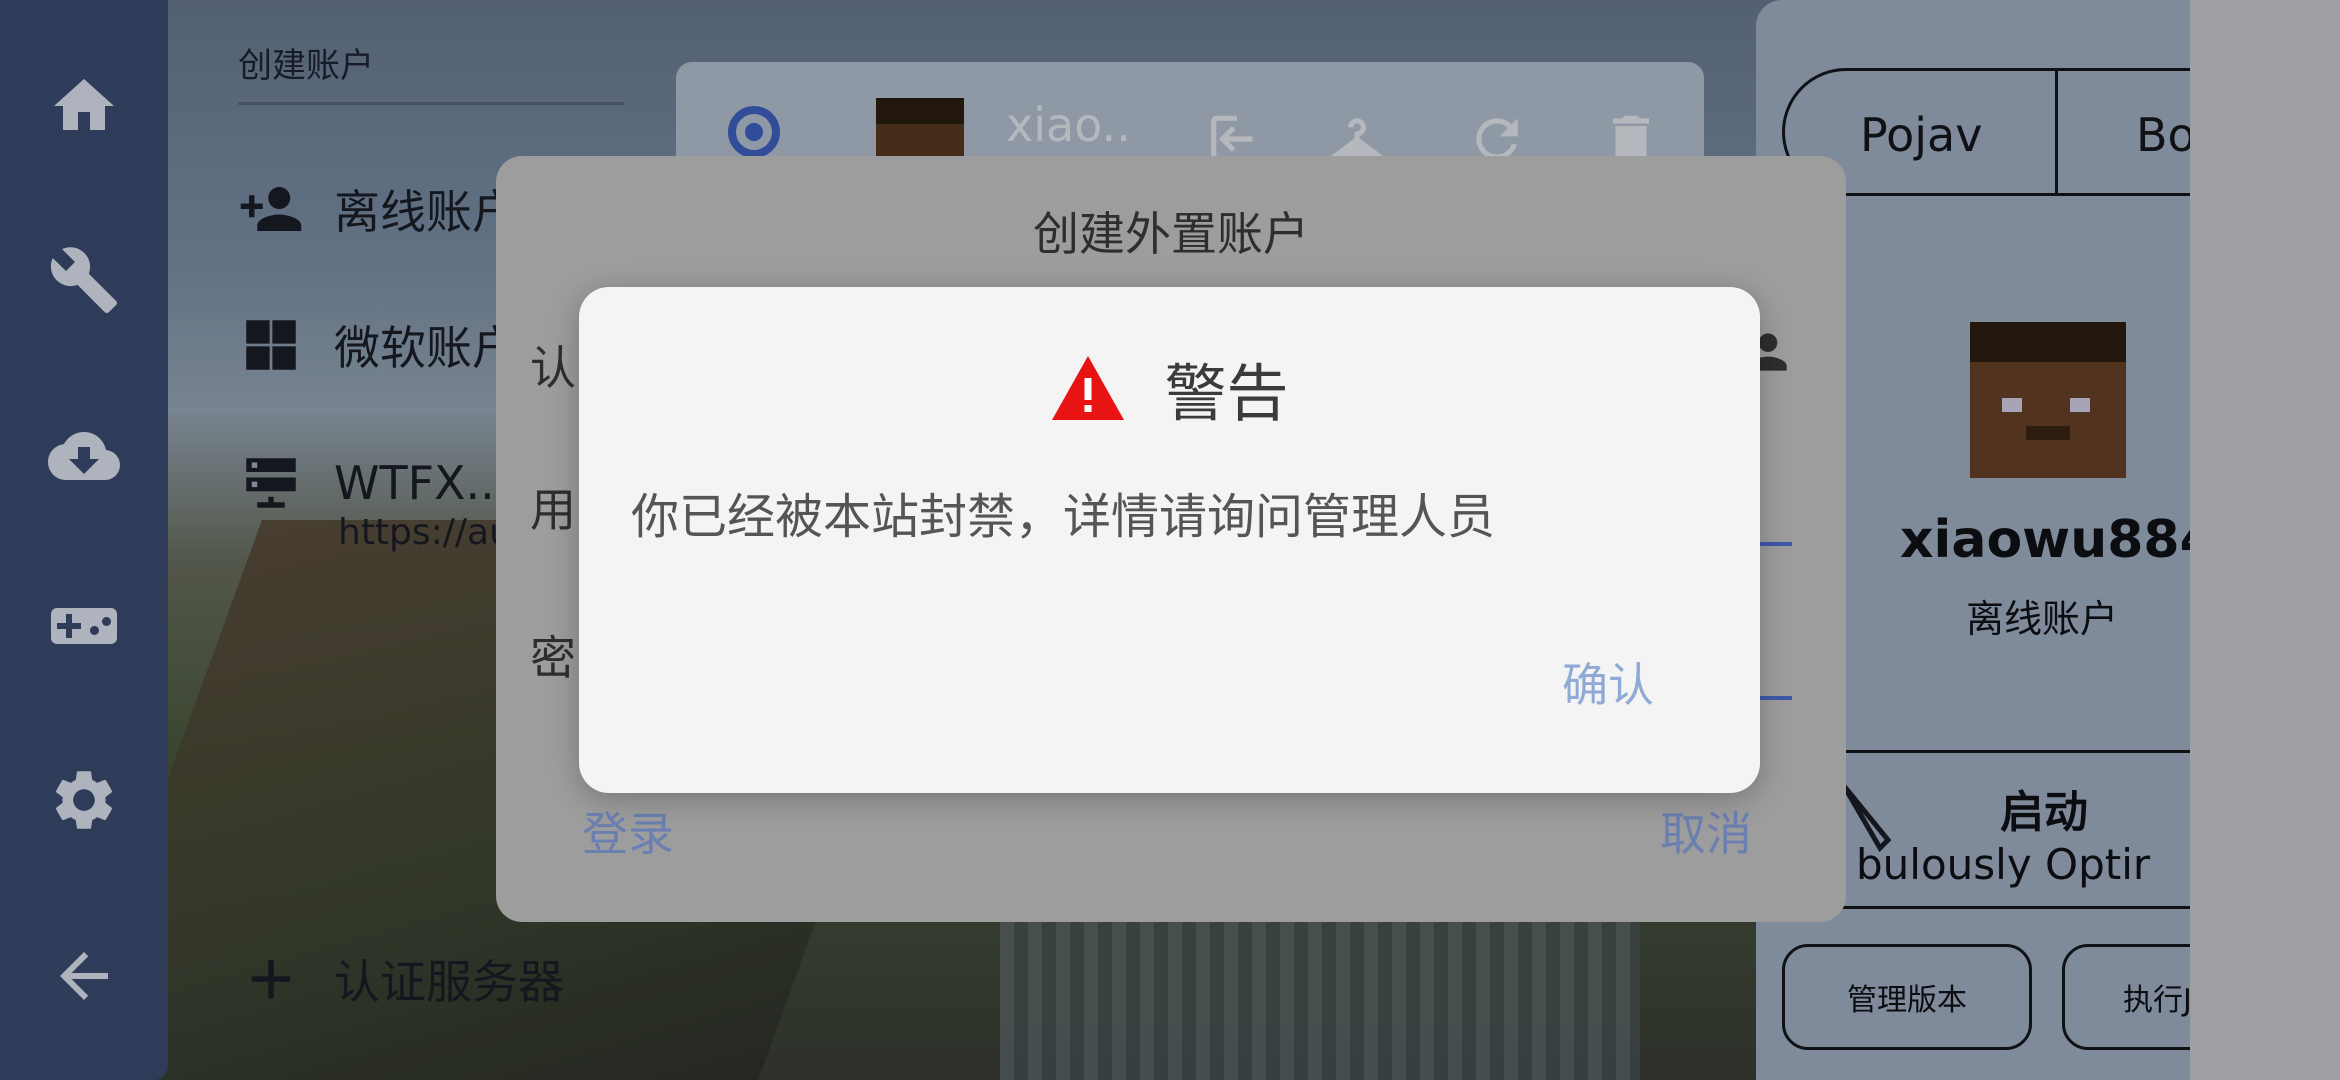  Describe the element at coordinates (553, 658) in the screenshot. I see `password-label: 密` at that location.